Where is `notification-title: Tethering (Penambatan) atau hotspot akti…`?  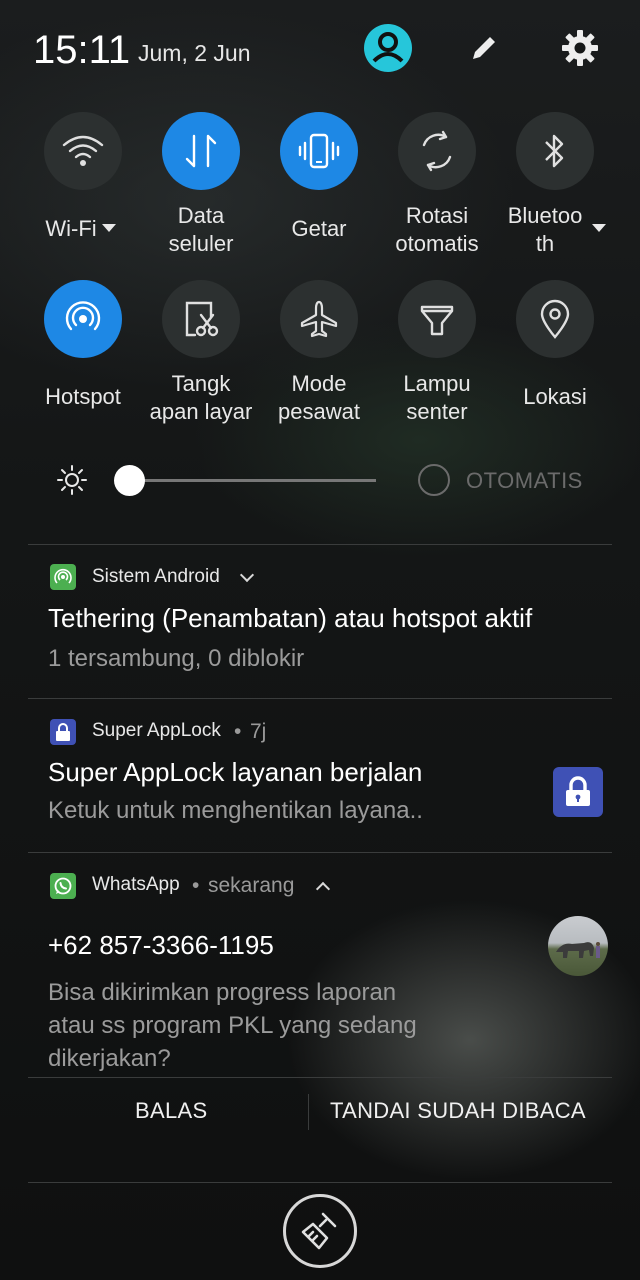
notification-title: Tethering (Penambatan) atau hotspot akti… is located at coordinates (290, 618).